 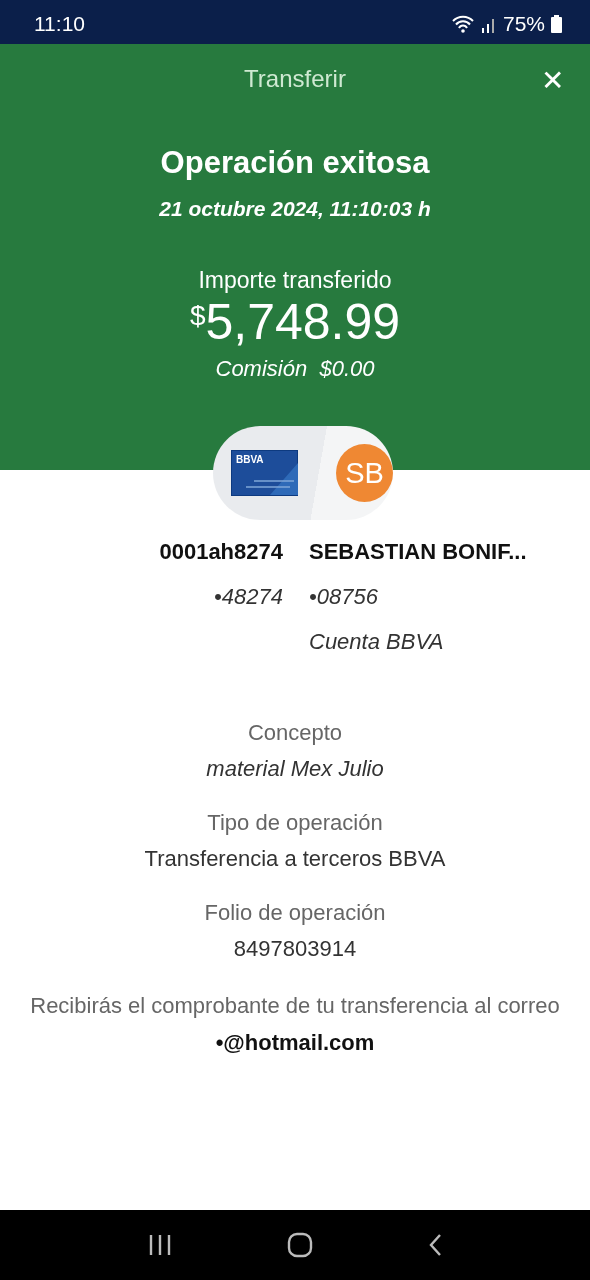 What do you see at coordinates (220, 552) in the screenshot?
I see `origin-name: 0001ah8274` at bounding box center [220, 552].